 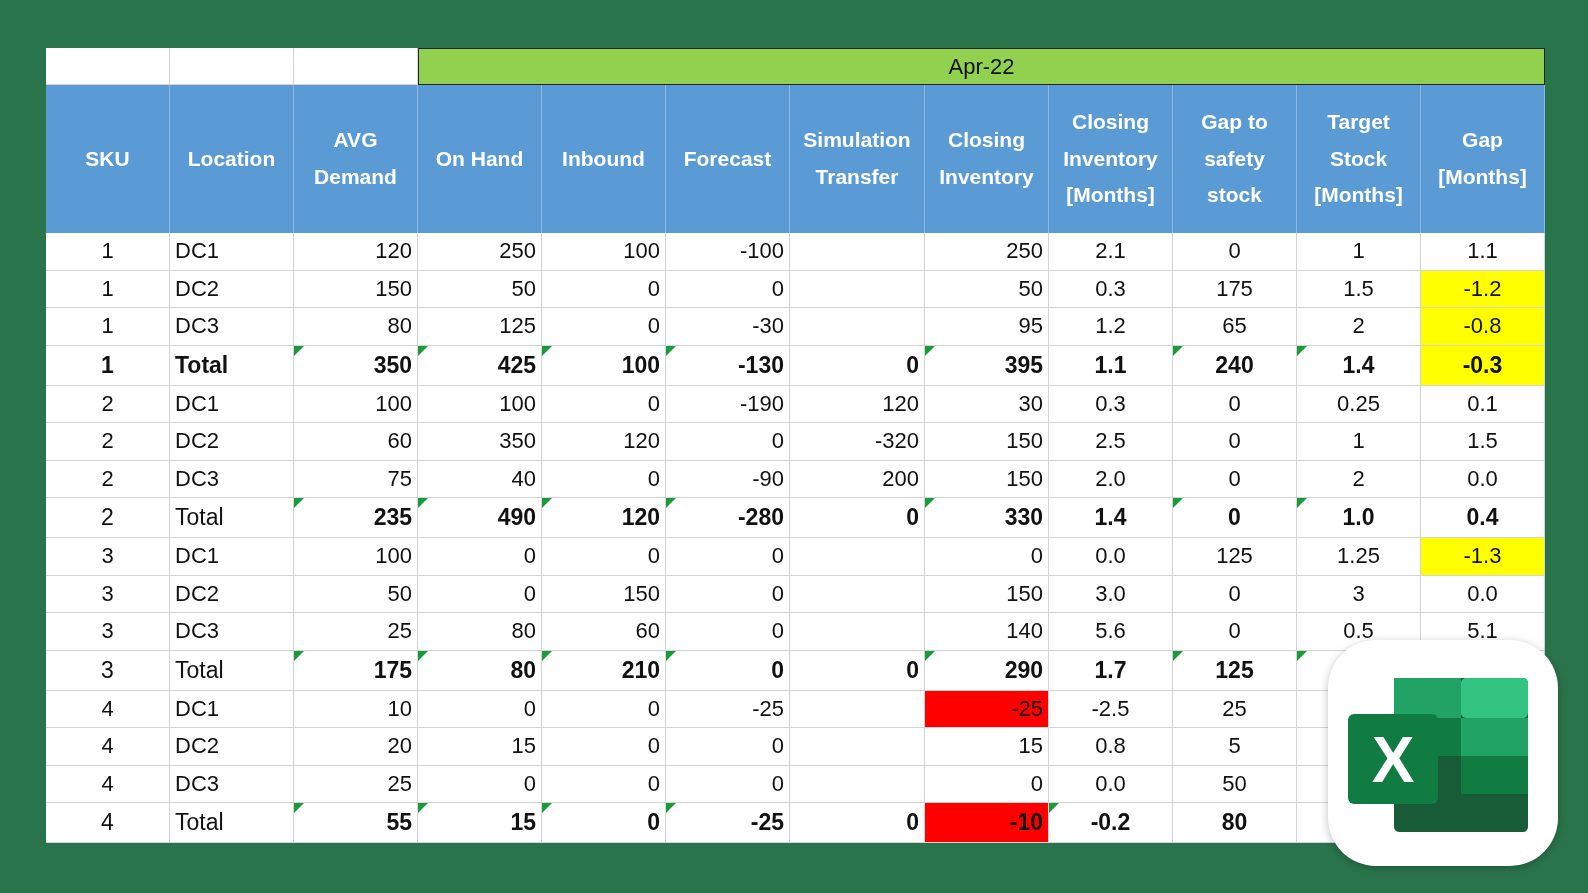 I want to click on column-header: Gap to safety stock, so click(x=1235, y=159).